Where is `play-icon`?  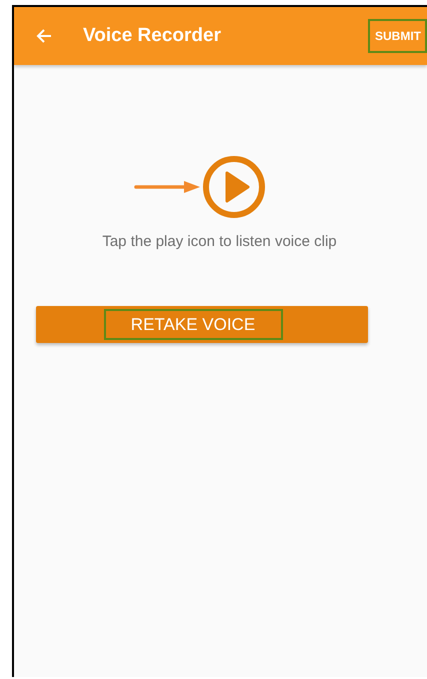 play-icon is located at coordinates (234, 187).